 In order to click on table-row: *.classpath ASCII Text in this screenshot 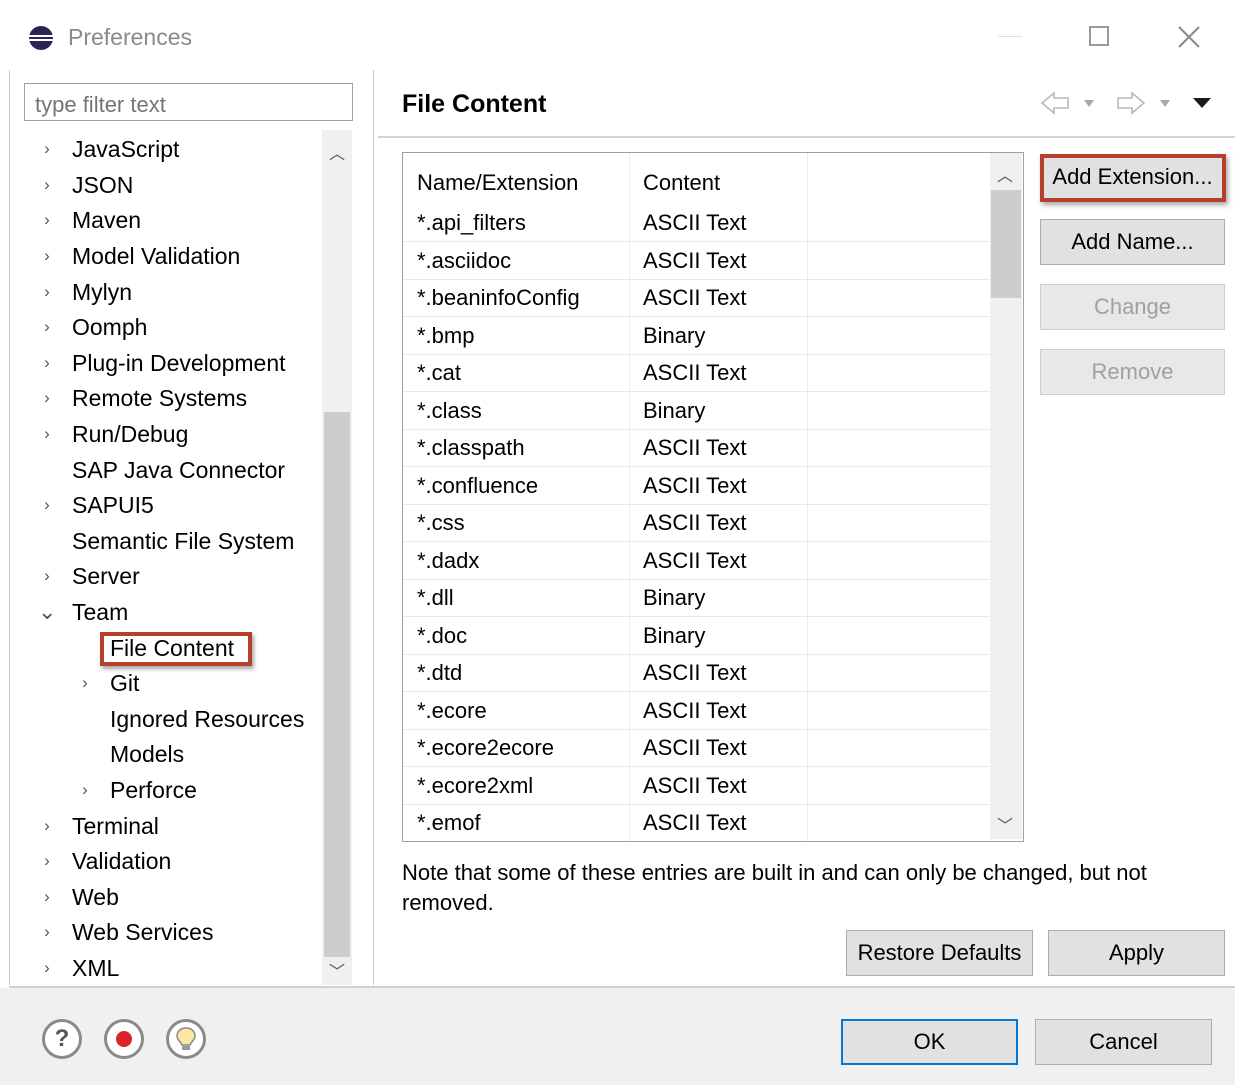, I will do `click(697, 448)`.